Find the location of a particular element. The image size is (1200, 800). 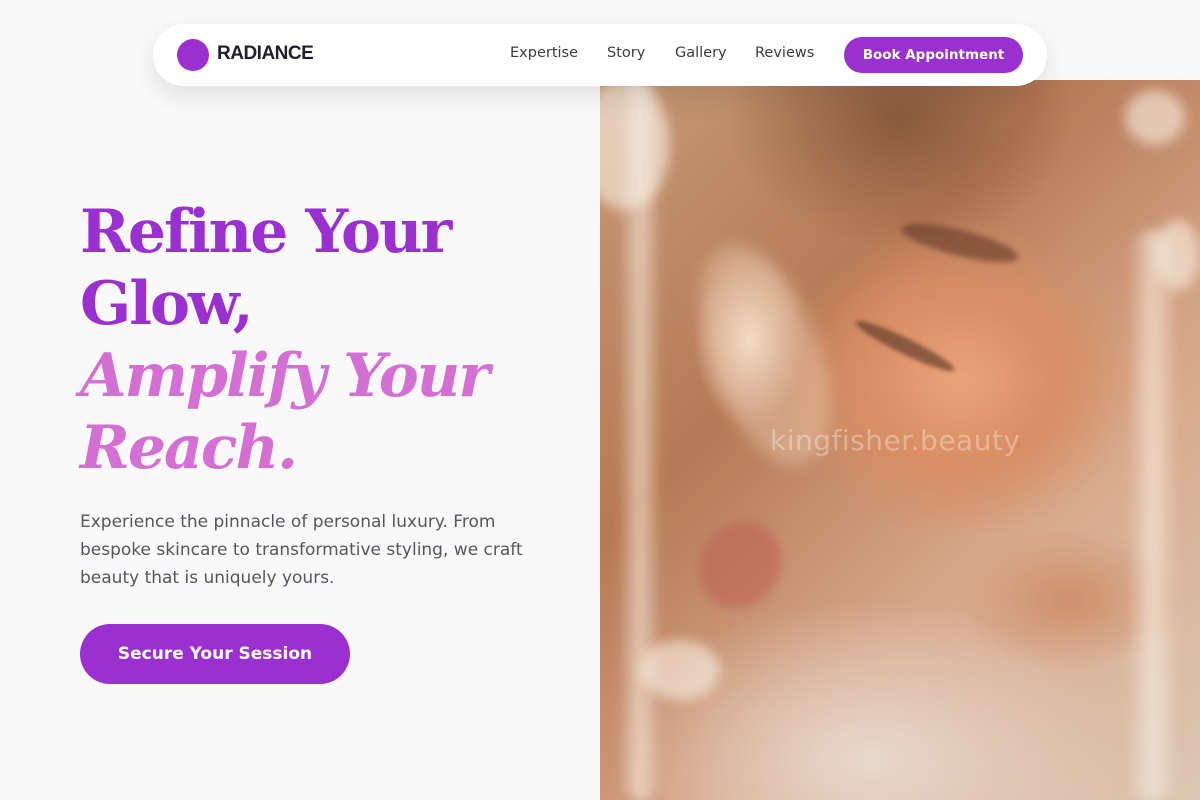

eyebrow is located at coordinates (960, 243).